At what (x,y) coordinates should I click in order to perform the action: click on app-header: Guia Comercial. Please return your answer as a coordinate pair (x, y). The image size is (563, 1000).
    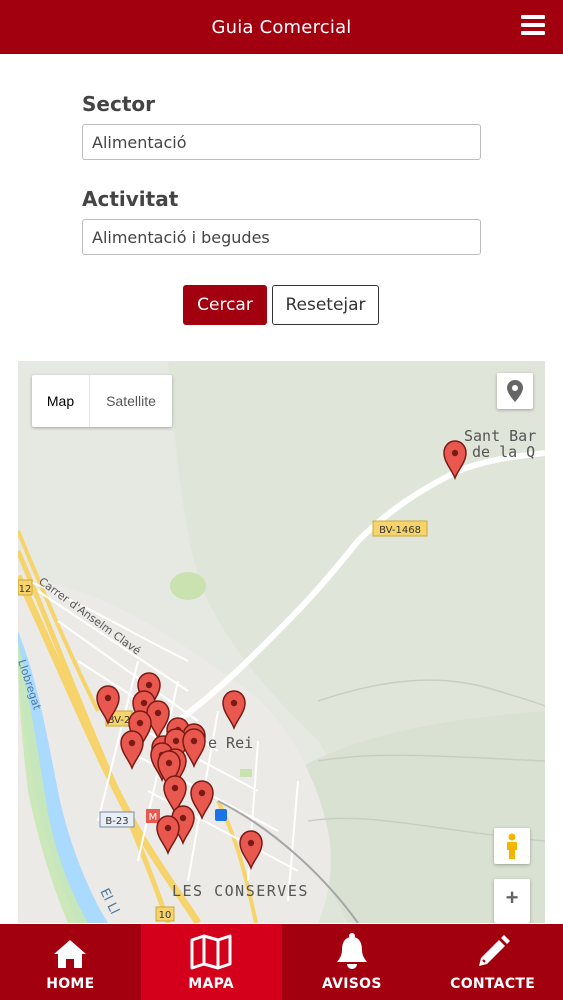
    Looking at the image, I should click on (281, 27).